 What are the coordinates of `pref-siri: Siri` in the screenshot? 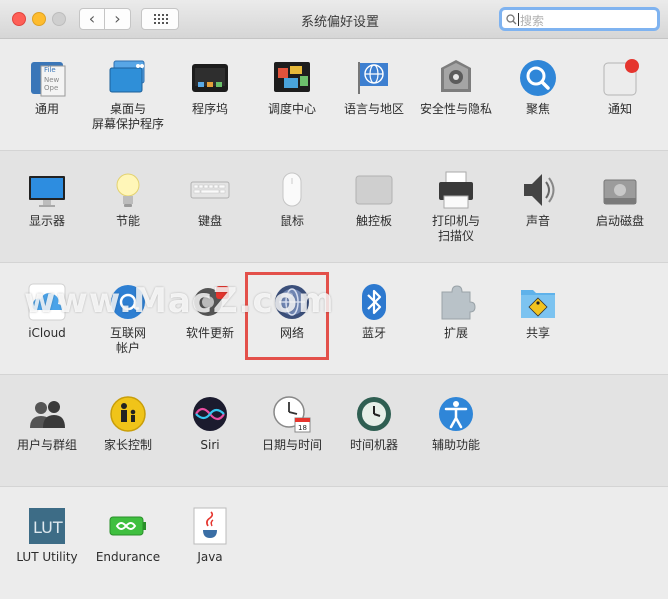 It's located at (210, 423).